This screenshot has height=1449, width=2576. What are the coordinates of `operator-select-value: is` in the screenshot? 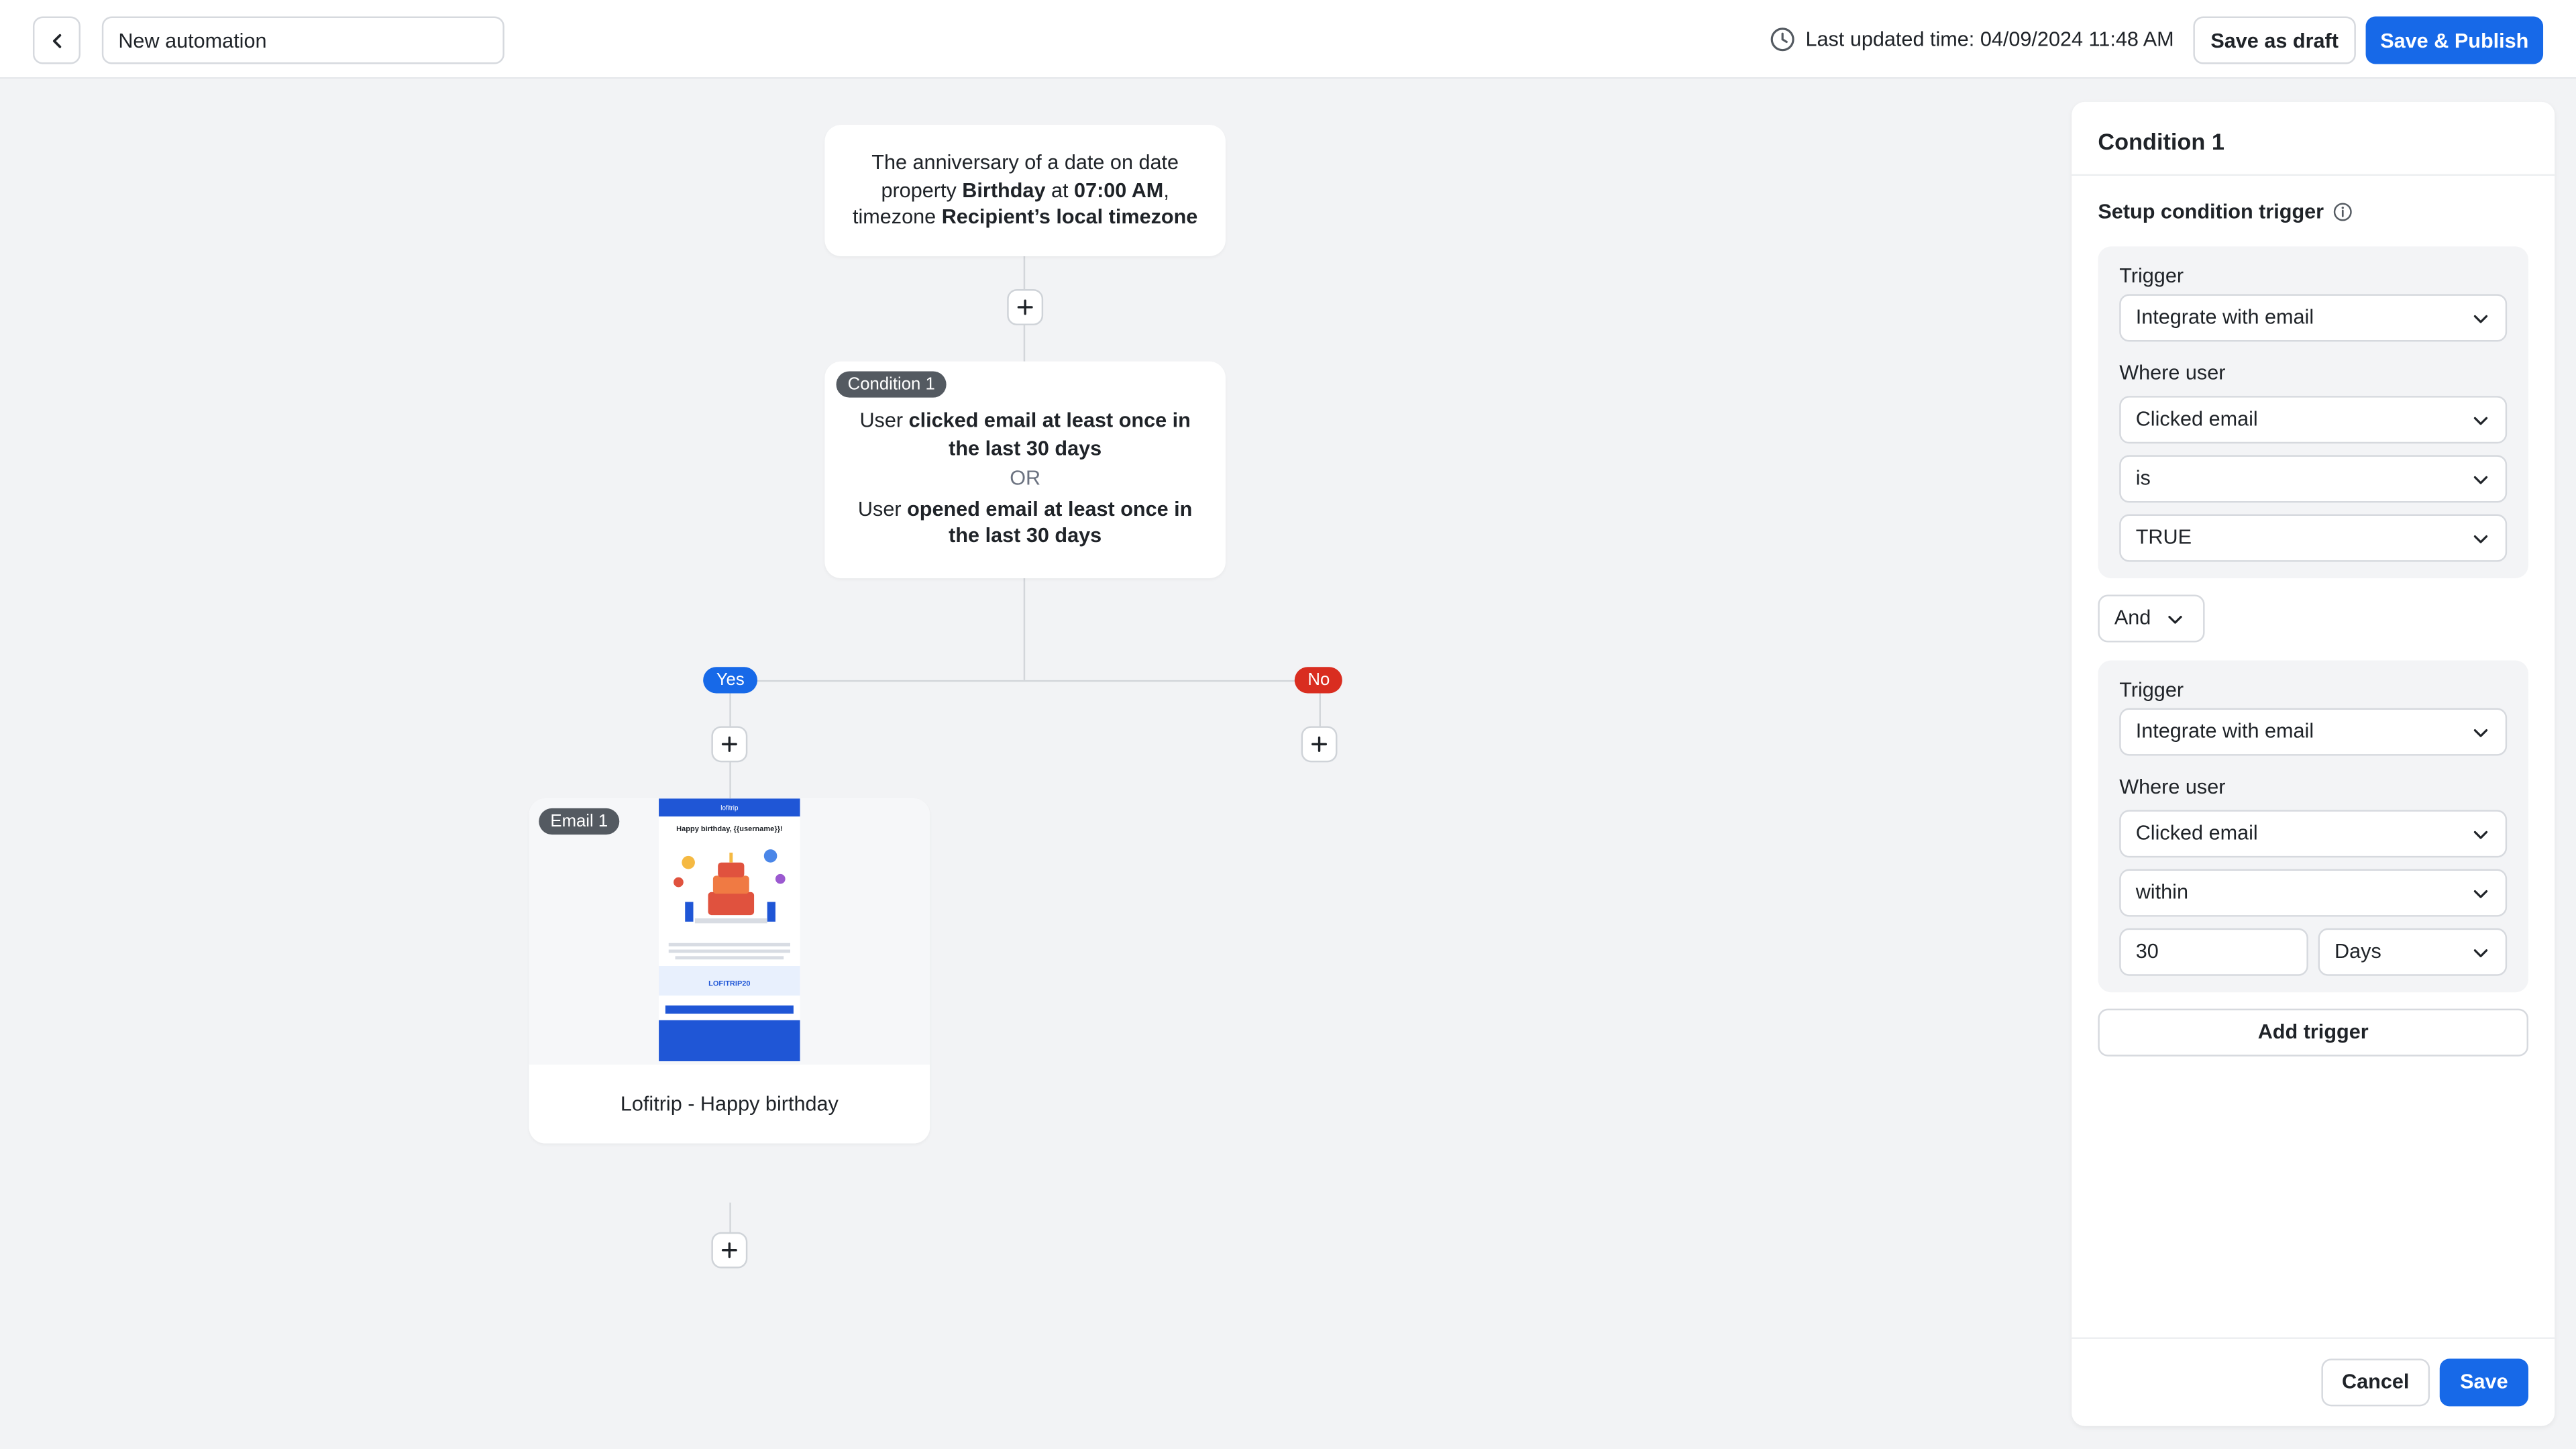 It's located at (2143, 478).